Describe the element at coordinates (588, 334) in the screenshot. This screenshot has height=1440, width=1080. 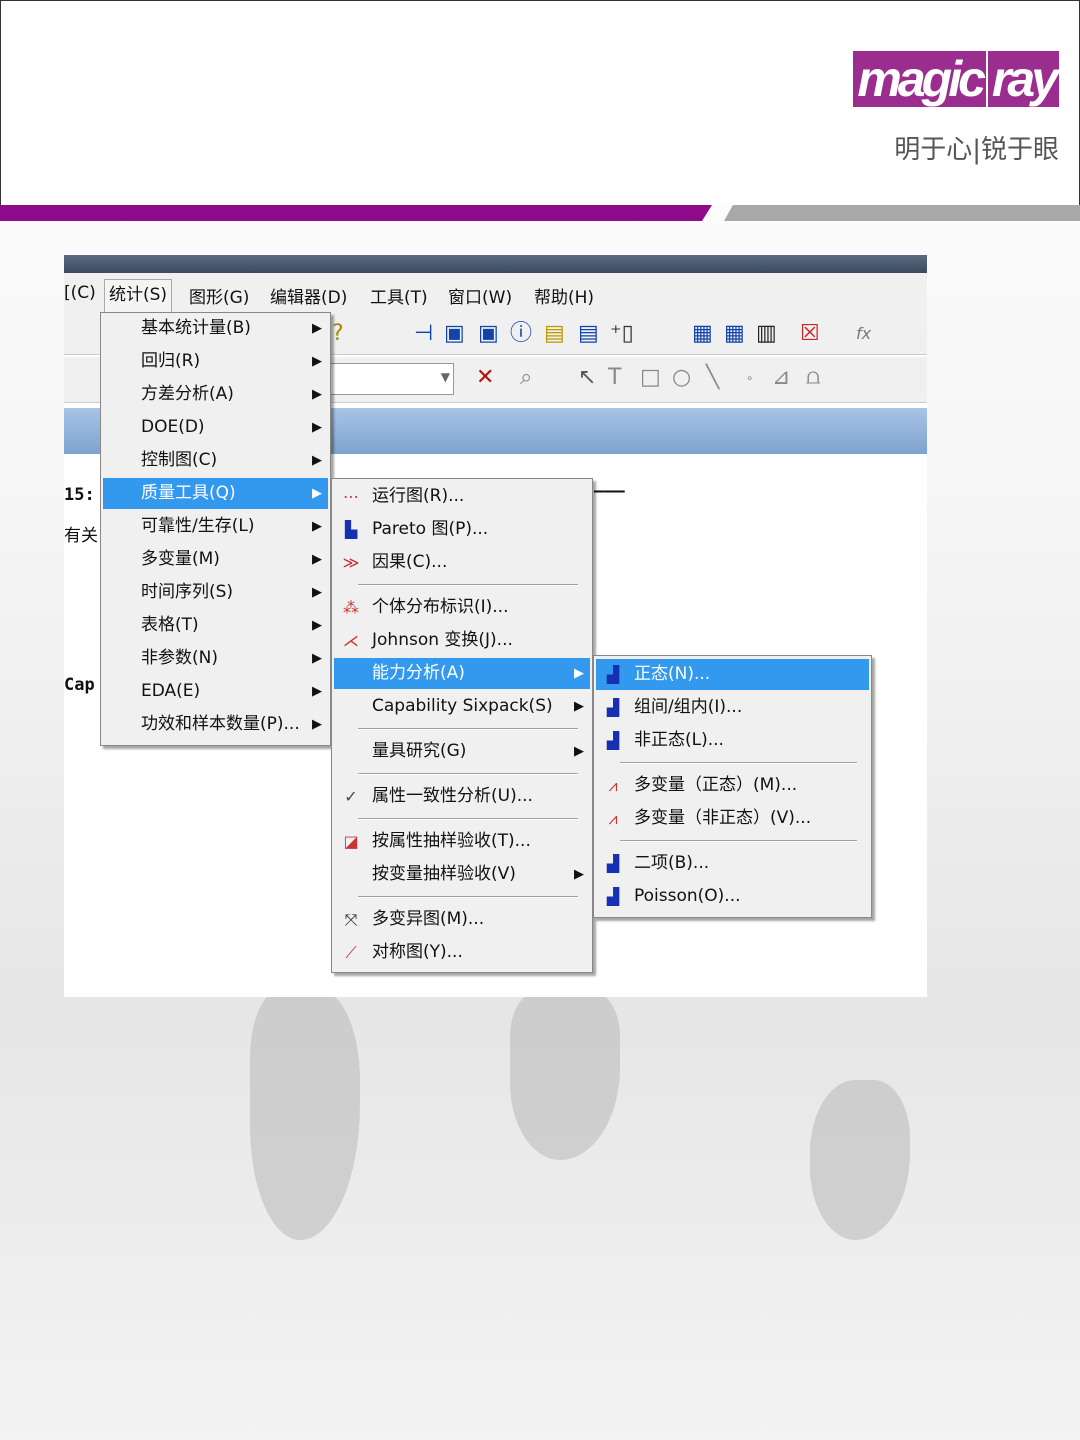
I see `report-icon: ▤` at that location.